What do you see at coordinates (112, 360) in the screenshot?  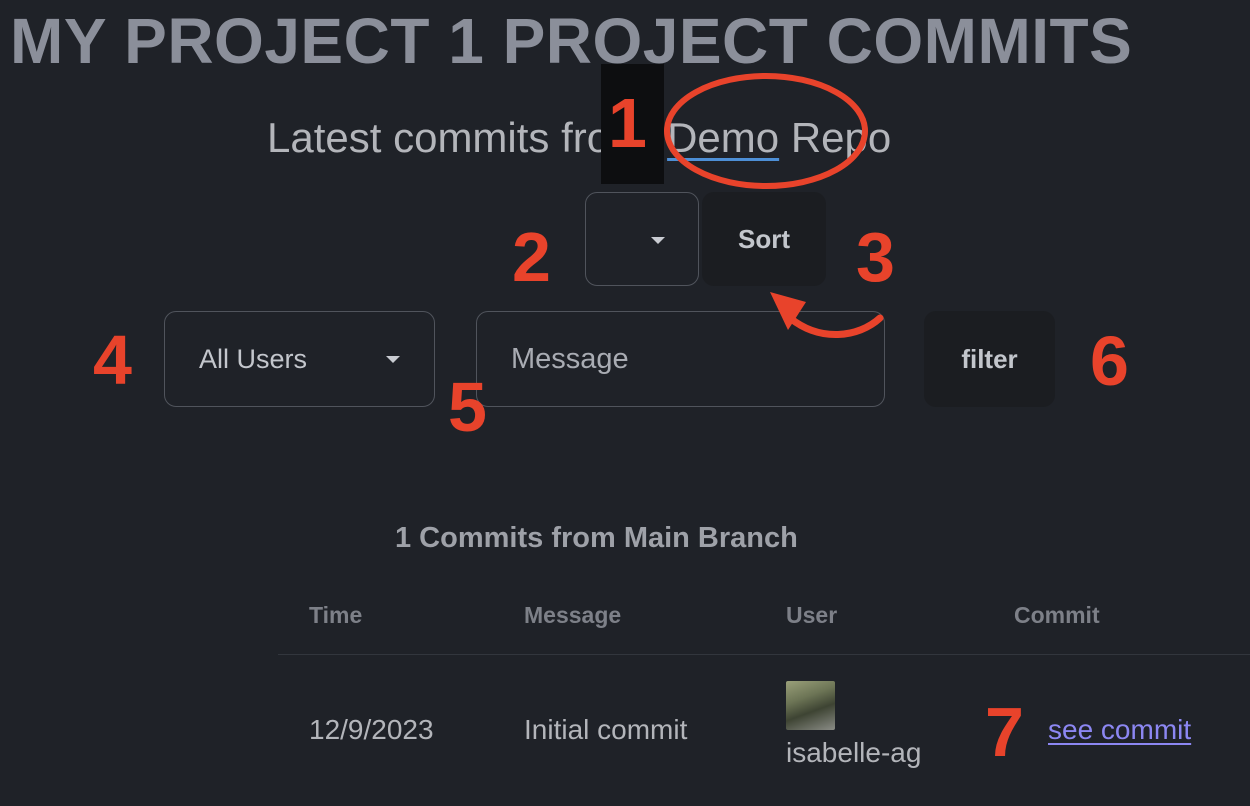 I see `annotation-marker-4: 4` at bounding box center [112, 360].